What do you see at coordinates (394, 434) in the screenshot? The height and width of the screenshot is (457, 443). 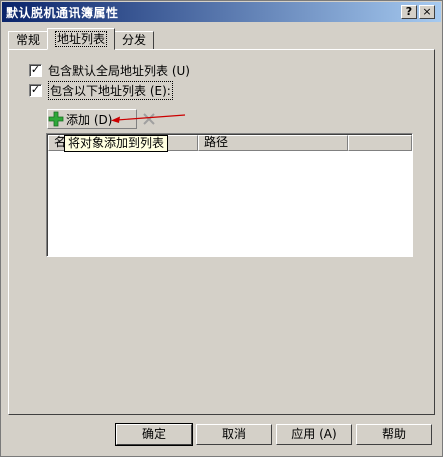 I see `help-button: 帮助` at bounding box center [394, 434].